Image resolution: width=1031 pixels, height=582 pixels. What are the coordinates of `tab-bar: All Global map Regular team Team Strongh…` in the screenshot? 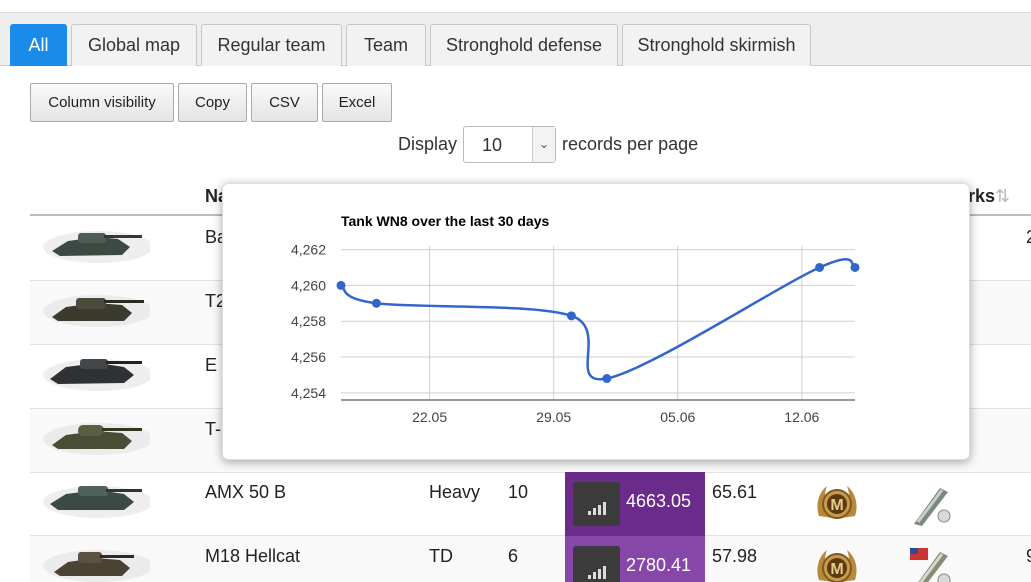 It's located at (515, 39).